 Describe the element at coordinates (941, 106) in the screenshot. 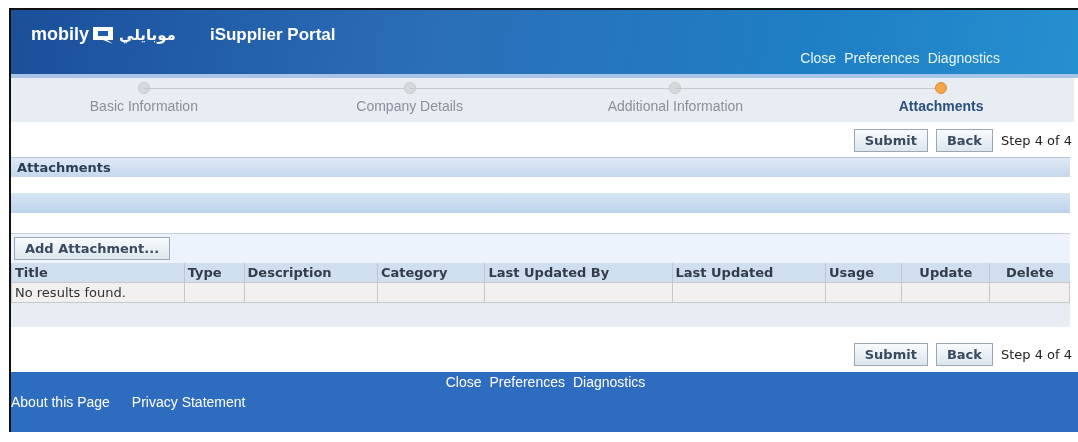

I see `step-label: Attachments` at that location.